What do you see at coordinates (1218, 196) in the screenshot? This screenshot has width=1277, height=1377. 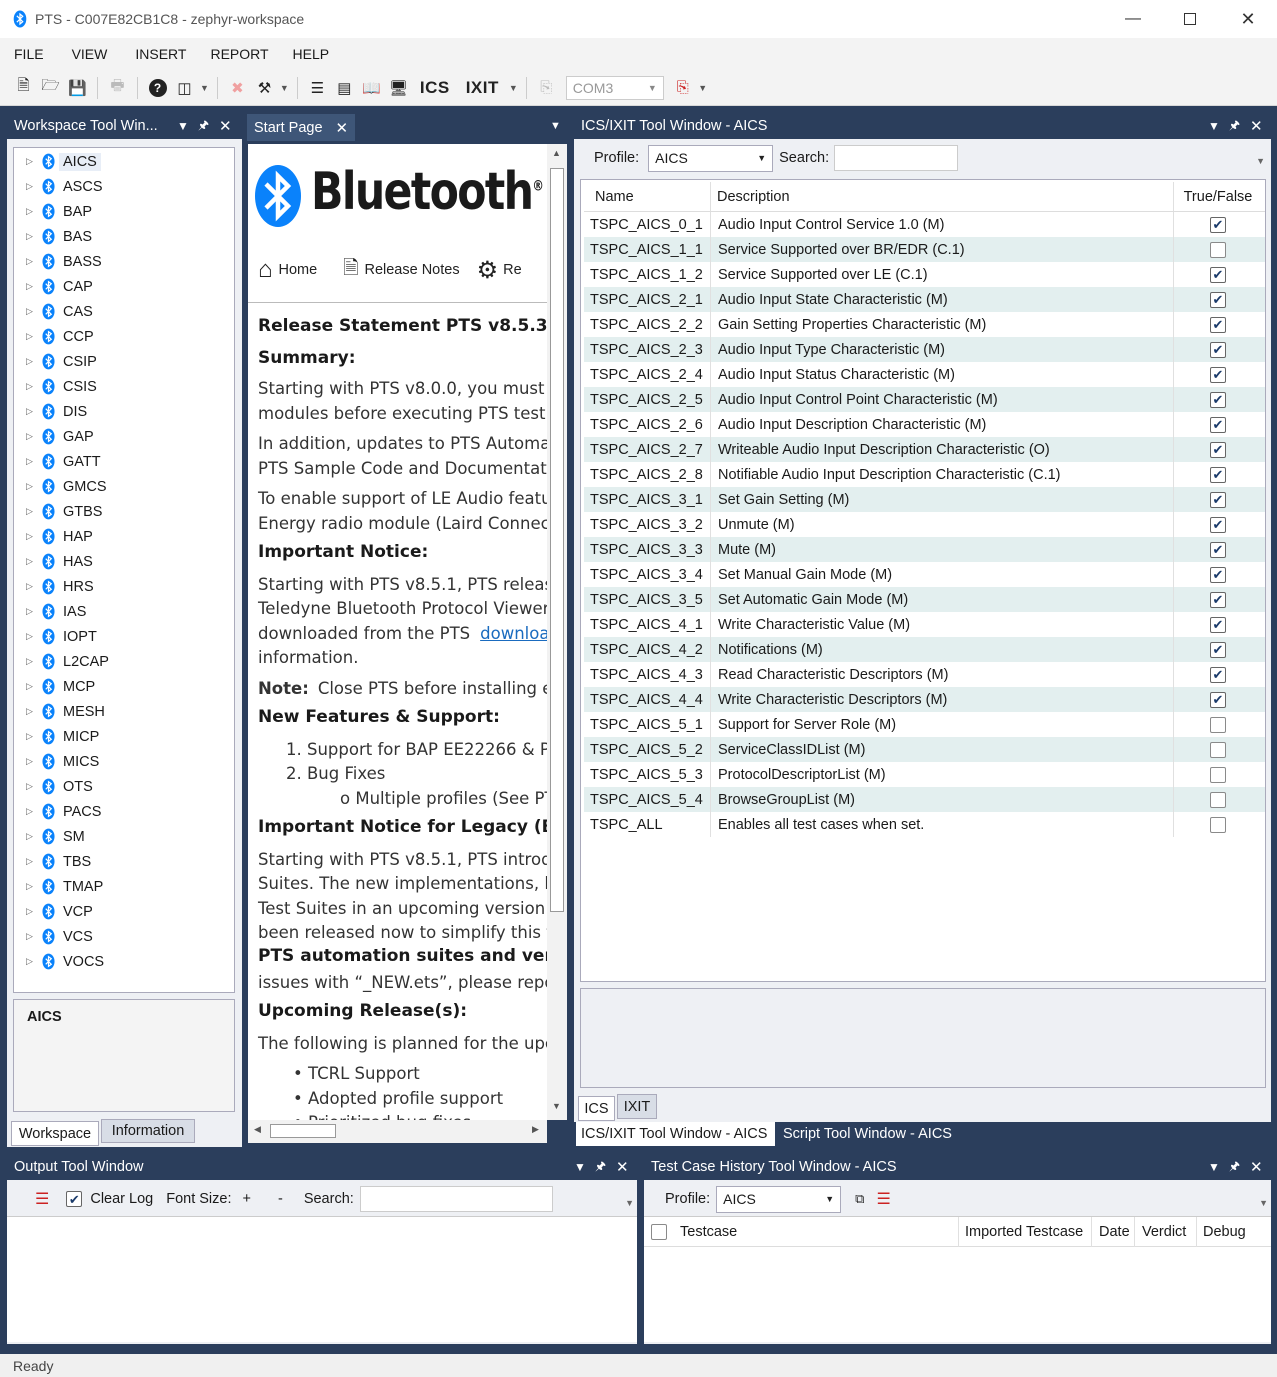 I see `column-header-true-false: True/False` at bounding box center [1218, 196].